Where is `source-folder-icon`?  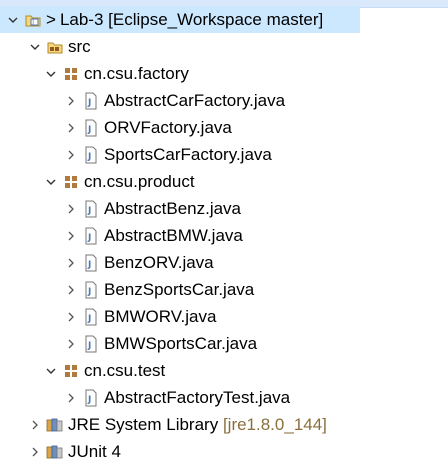 source-folder-icon is located at coordinates (55, 47).